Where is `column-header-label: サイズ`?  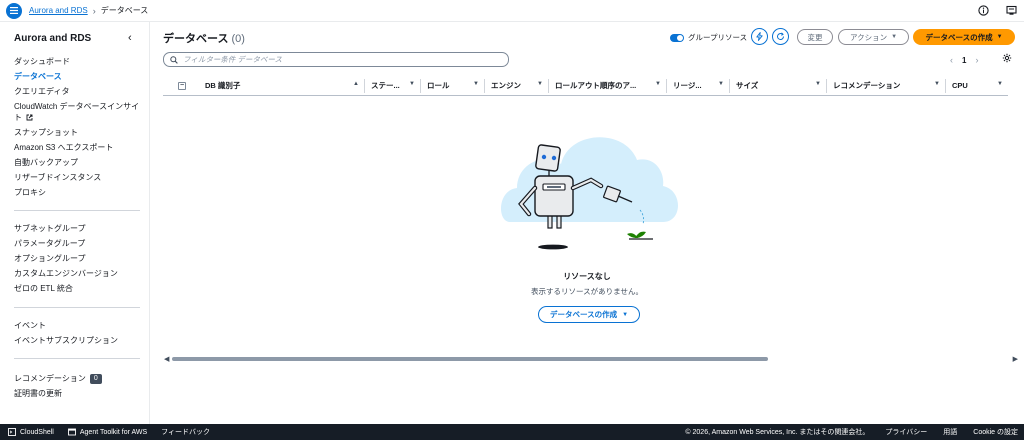
column-header-label: サイズ is located at coordinates (747, 85).